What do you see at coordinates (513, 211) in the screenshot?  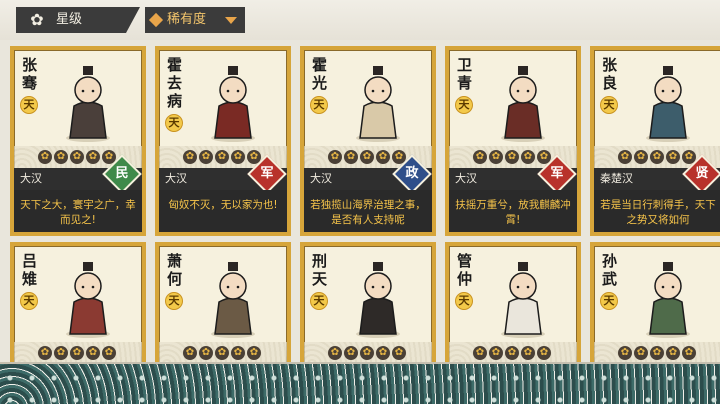 I see `character-quote: 扶摇万重兮，放我麒麟冲霄!` at bounding box center [513, 211].